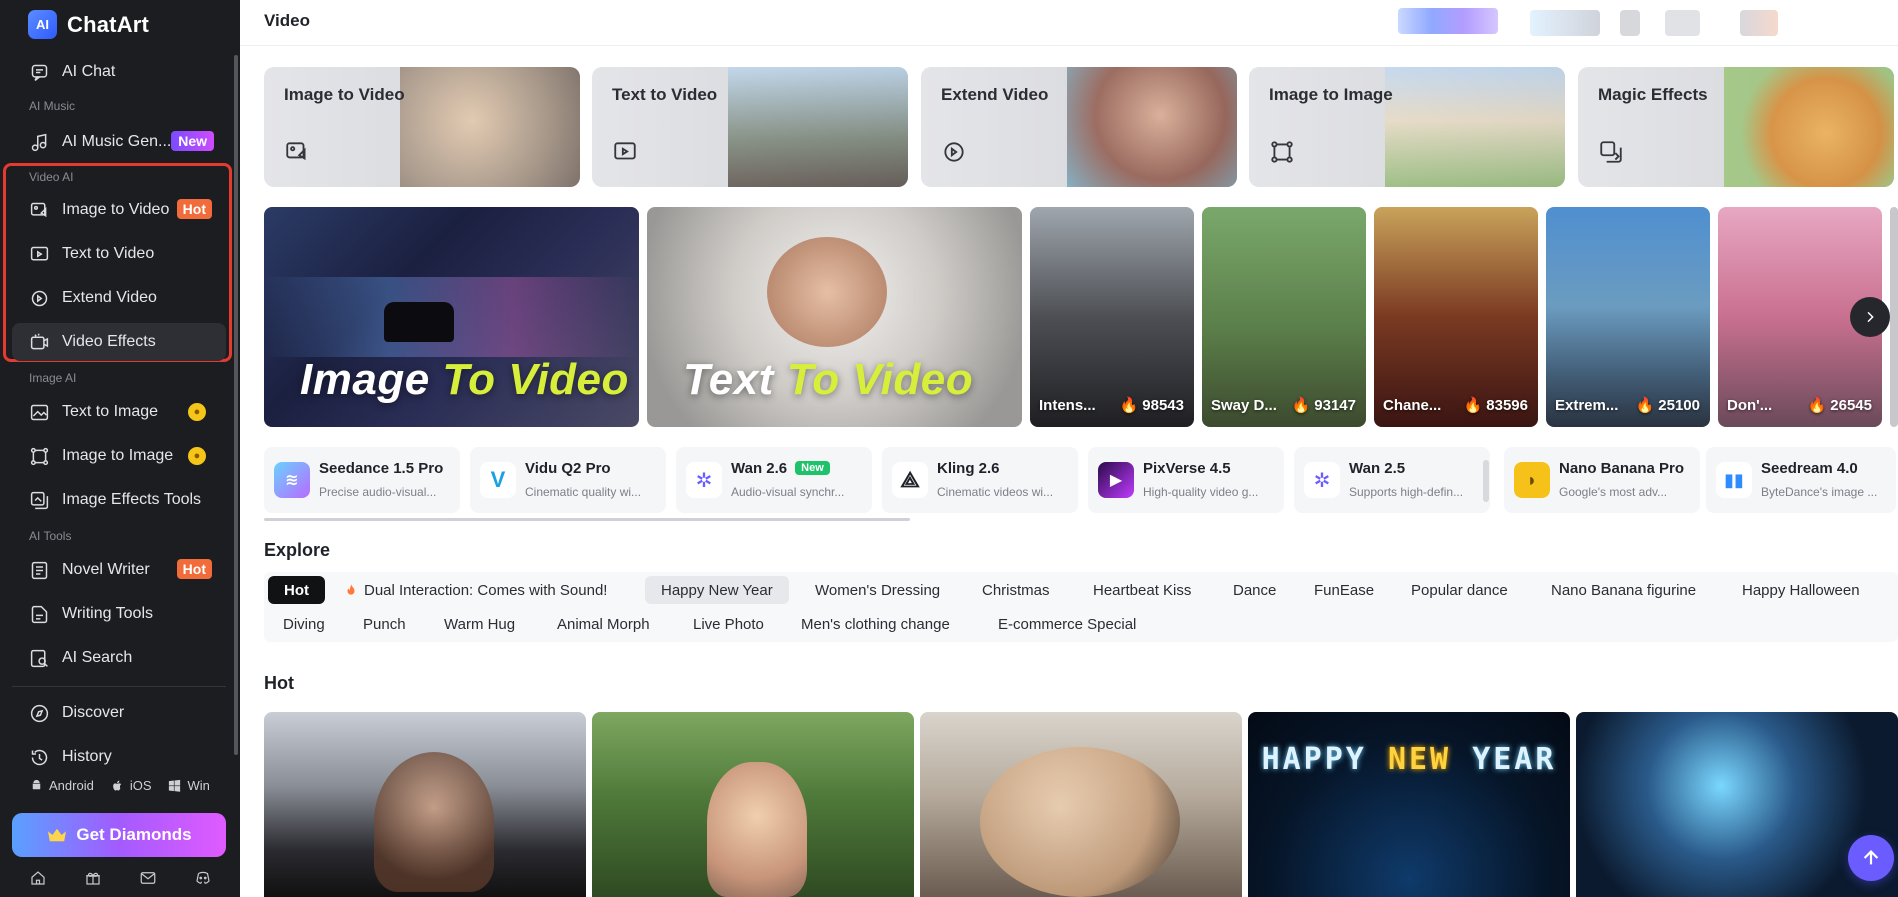 The width and height of the screenshot is (1898, 897). Describe the element at coordinates (297, 550) in the screenshot. I see `explore-title: Explore` at that location.